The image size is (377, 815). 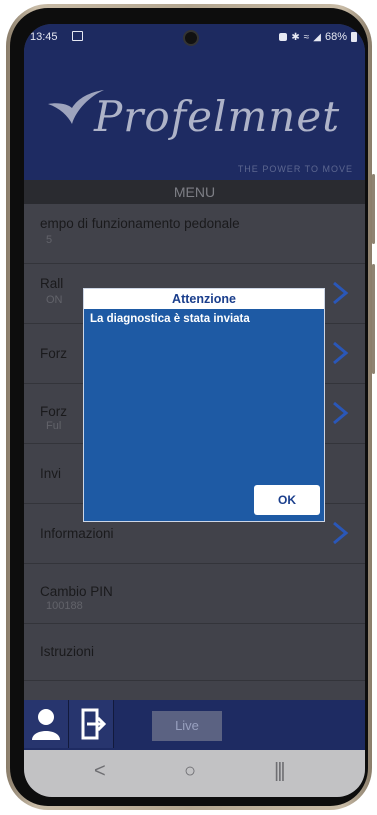 What do you see at coordinates (335, 37) in the screenshot?
I see `battery-percent: 68%` at bounding box center [335, 37].